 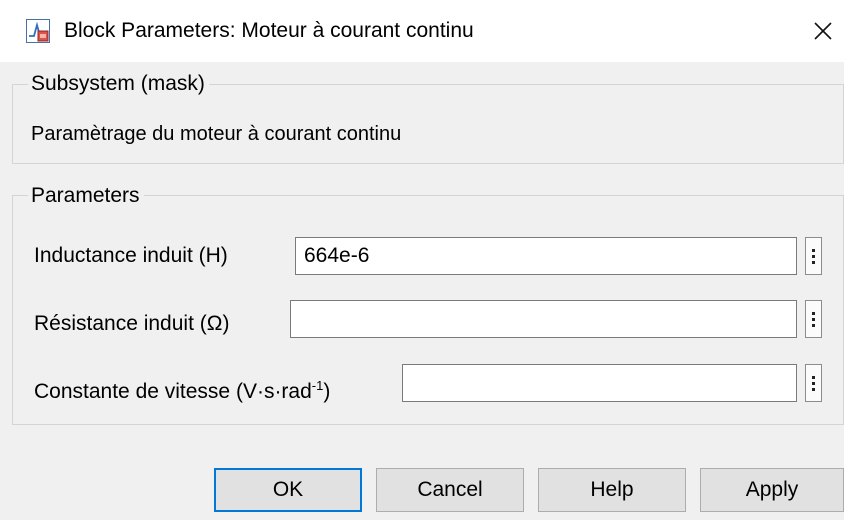 What do you see at coordinates (118, 84) in the screenshot?
I see `mask-group-label: Subsystem (mask)` at bounding box center [118, 84].